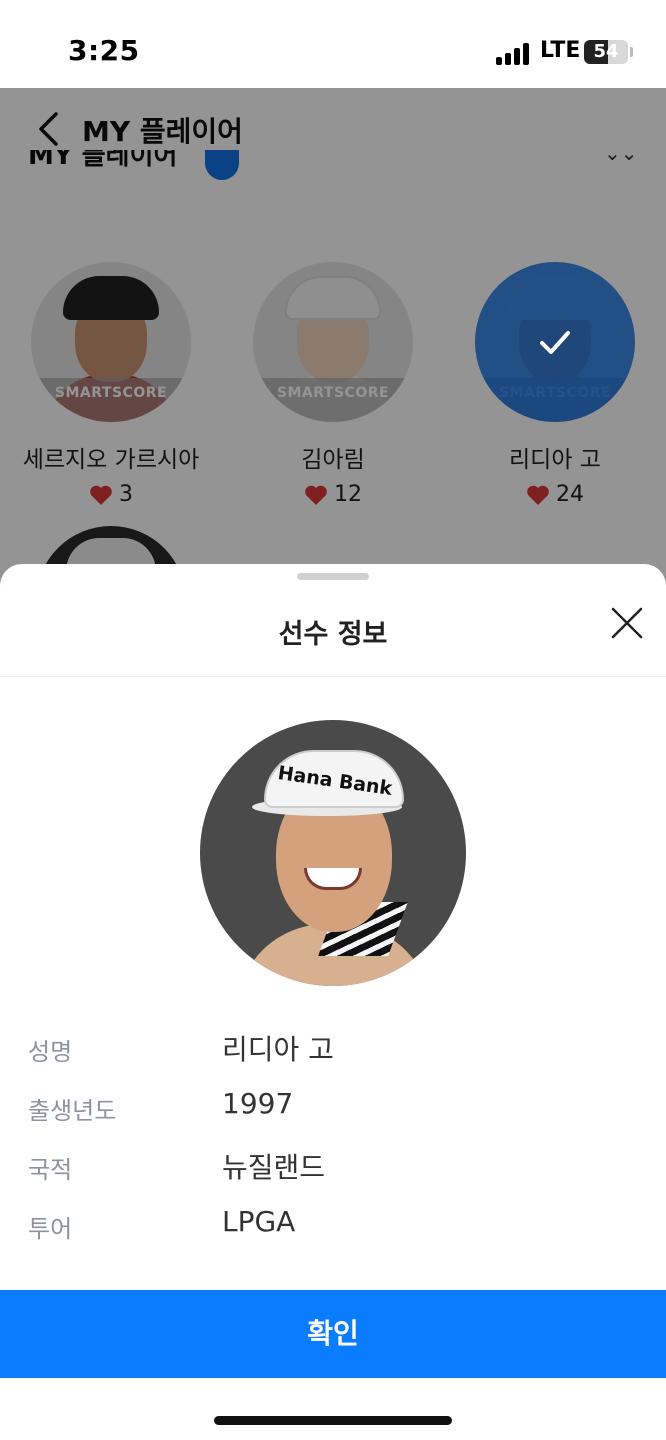 Image resolution: width=666 pixels, height=1440 pixels. Describe the element at coordinates (631, 52) in the screenshot. I see `battery-tip` at that location.